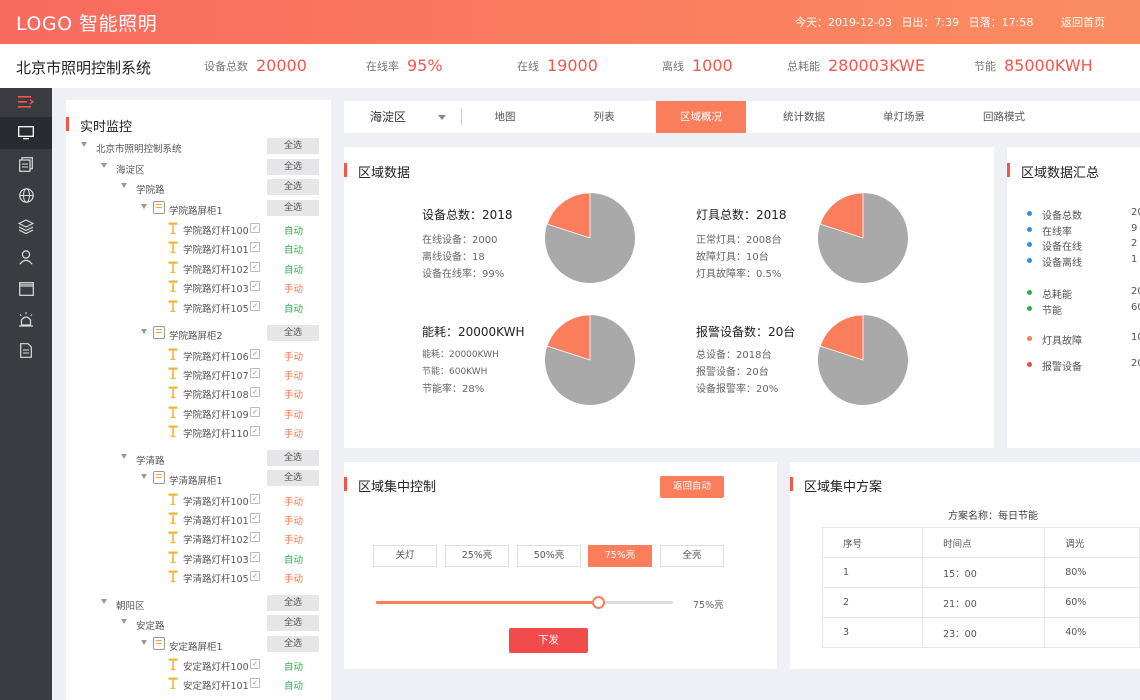 Image resolution: width=1140 pixels, height=700 pixels. I want to click on tree-lamp-item: 安定路灯杆100 ✓ 自动, so click(198, 665).